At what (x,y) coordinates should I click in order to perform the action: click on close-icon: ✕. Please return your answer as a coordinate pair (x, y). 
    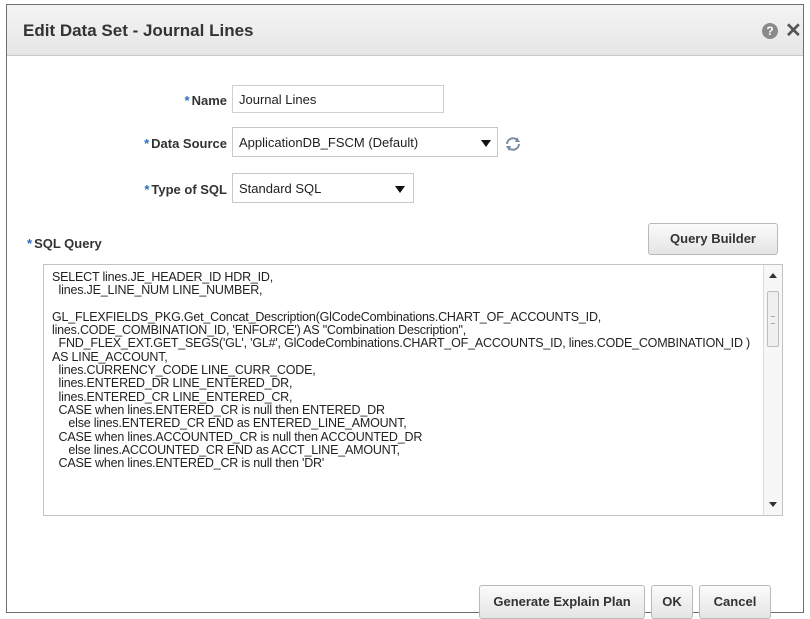
    Looking at the image, I should click on (793, 30).